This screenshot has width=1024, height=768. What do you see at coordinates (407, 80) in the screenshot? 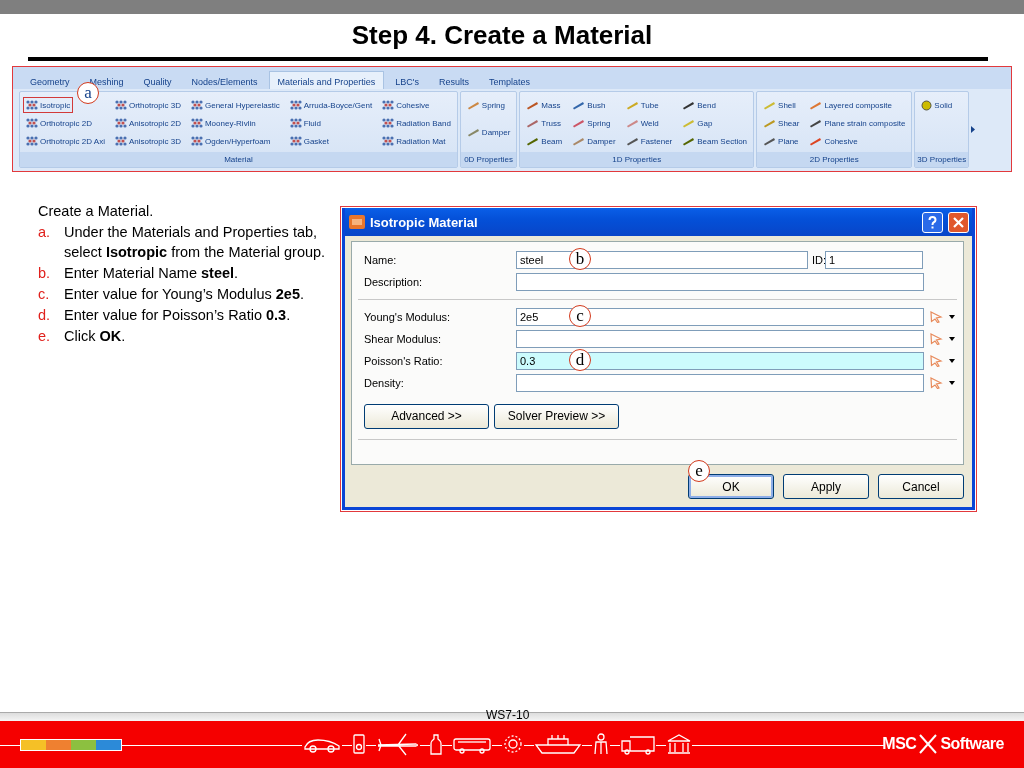
I see `ribbon-tab: LBC's` at bounding box center [407, 80].